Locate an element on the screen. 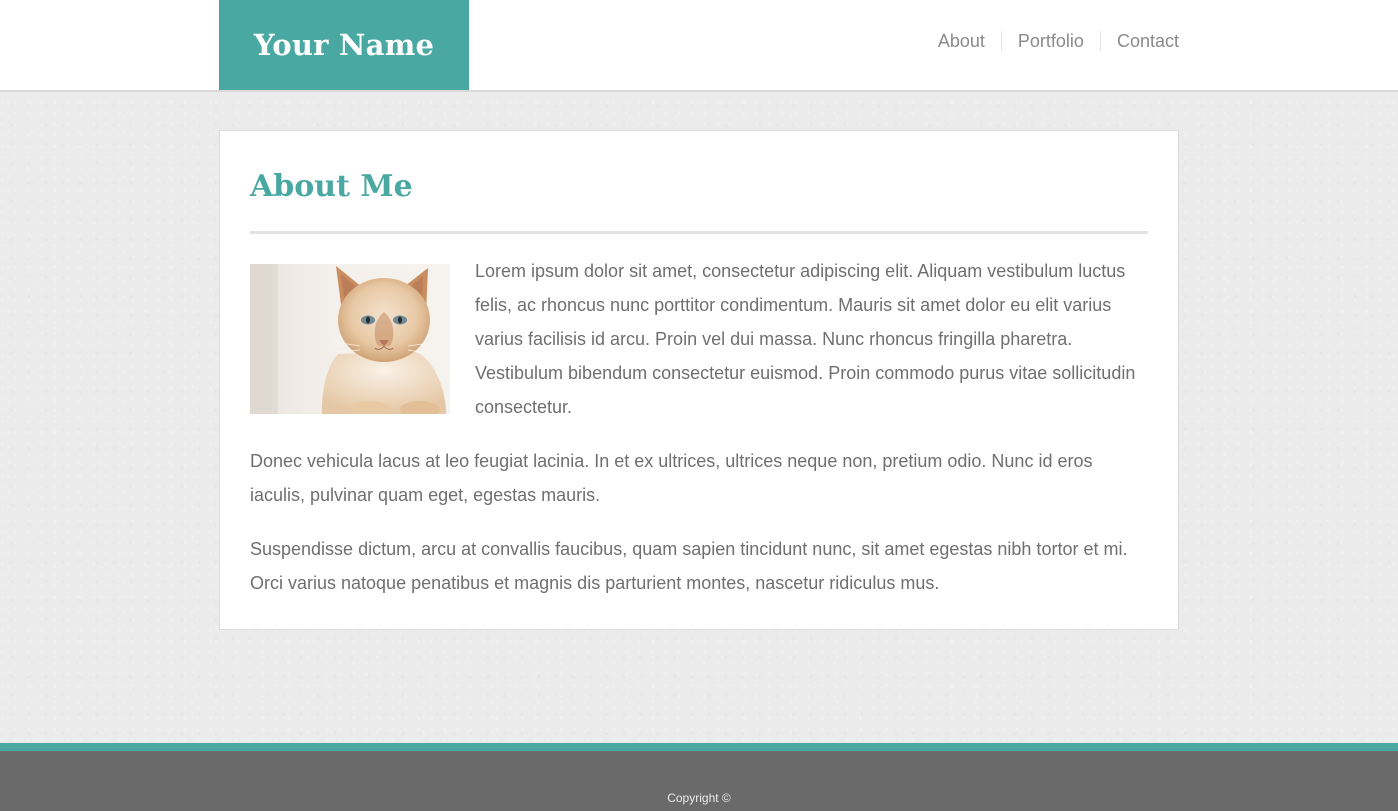 This screenshot has width=1398, height=811. nav-link-portfolio: Portfolio is located at coordinates (1050, 41).